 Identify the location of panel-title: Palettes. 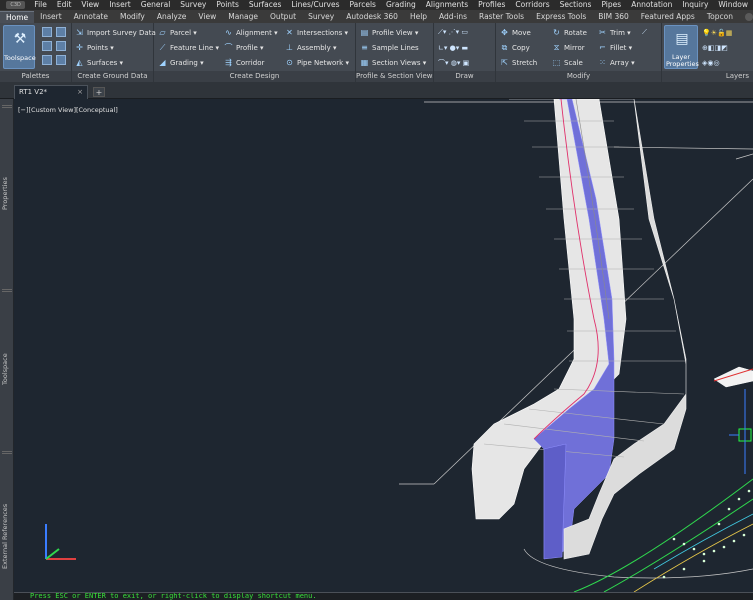
(35, 76).